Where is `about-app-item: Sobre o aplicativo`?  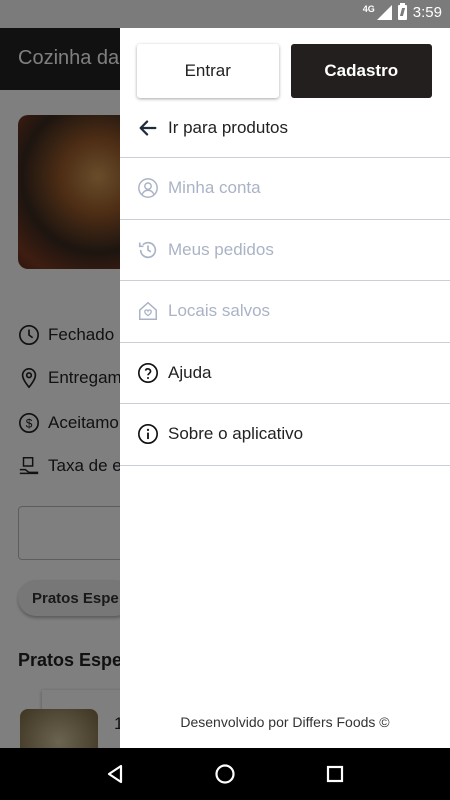
about-app-item: Sobre o aplicativo is located at coordinates (285, 435).